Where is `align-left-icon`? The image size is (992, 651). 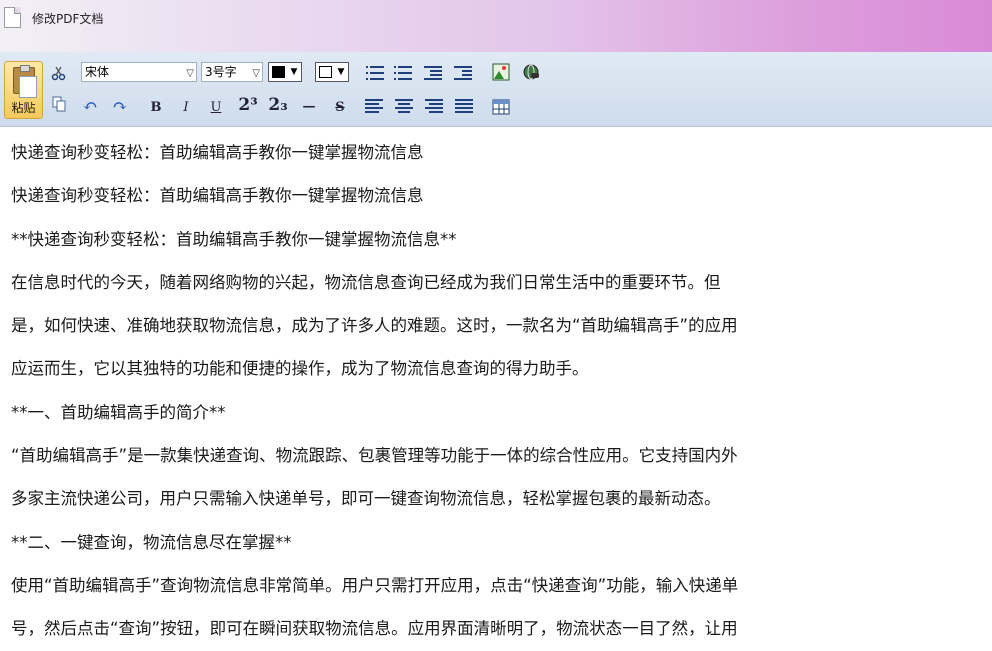
align-left-icon is located at coordinates (374, 107).